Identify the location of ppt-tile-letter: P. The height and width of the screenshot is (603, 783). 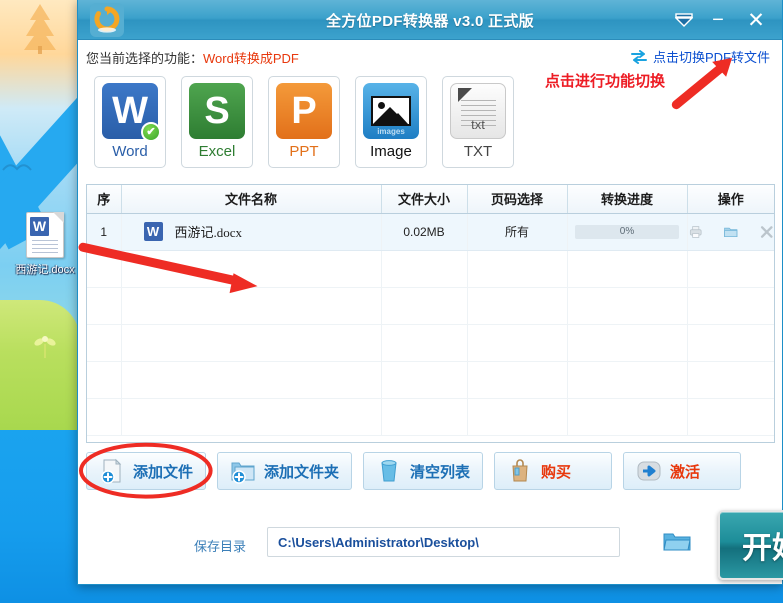
(304, 110).